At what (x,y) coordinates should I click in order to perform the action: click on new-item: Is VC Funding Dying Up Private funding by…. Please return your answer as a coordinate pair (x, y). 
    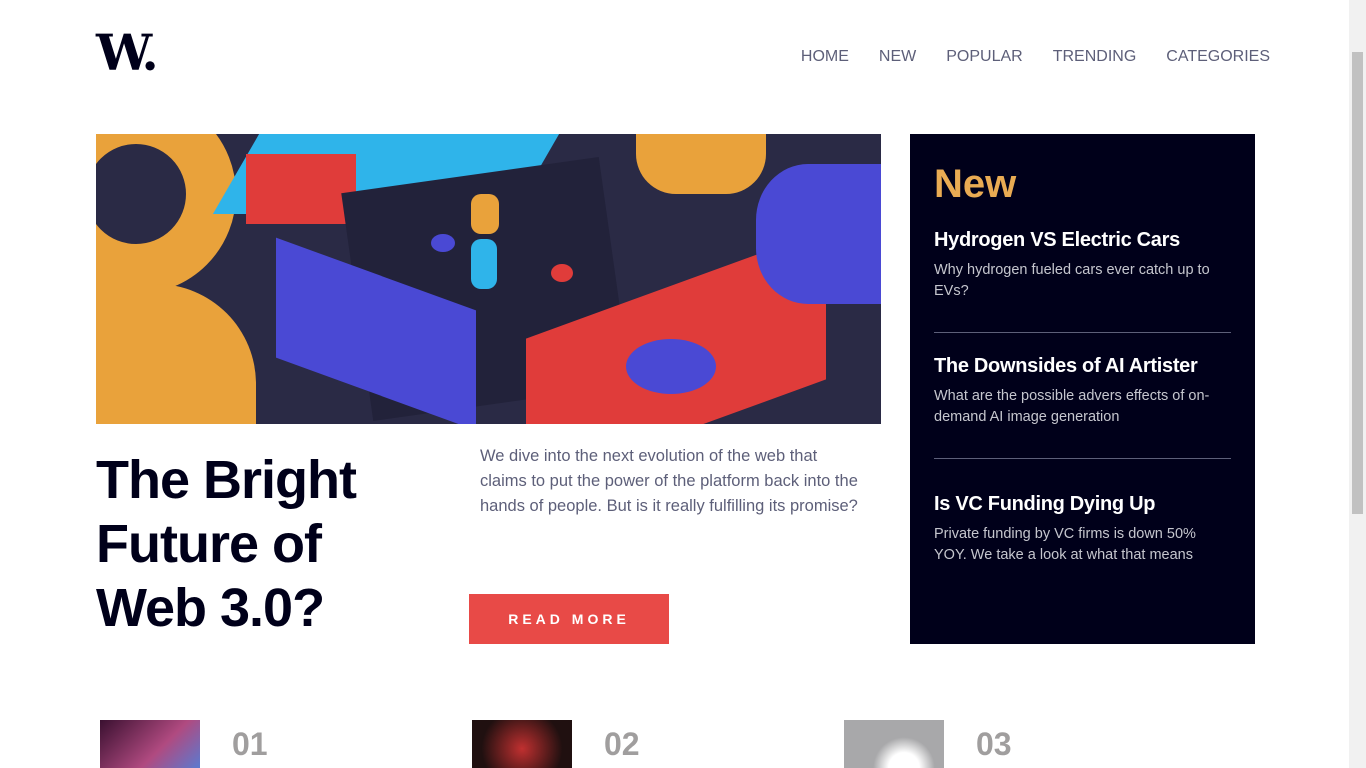
    Looking at the image, I should click on (1082, 527).